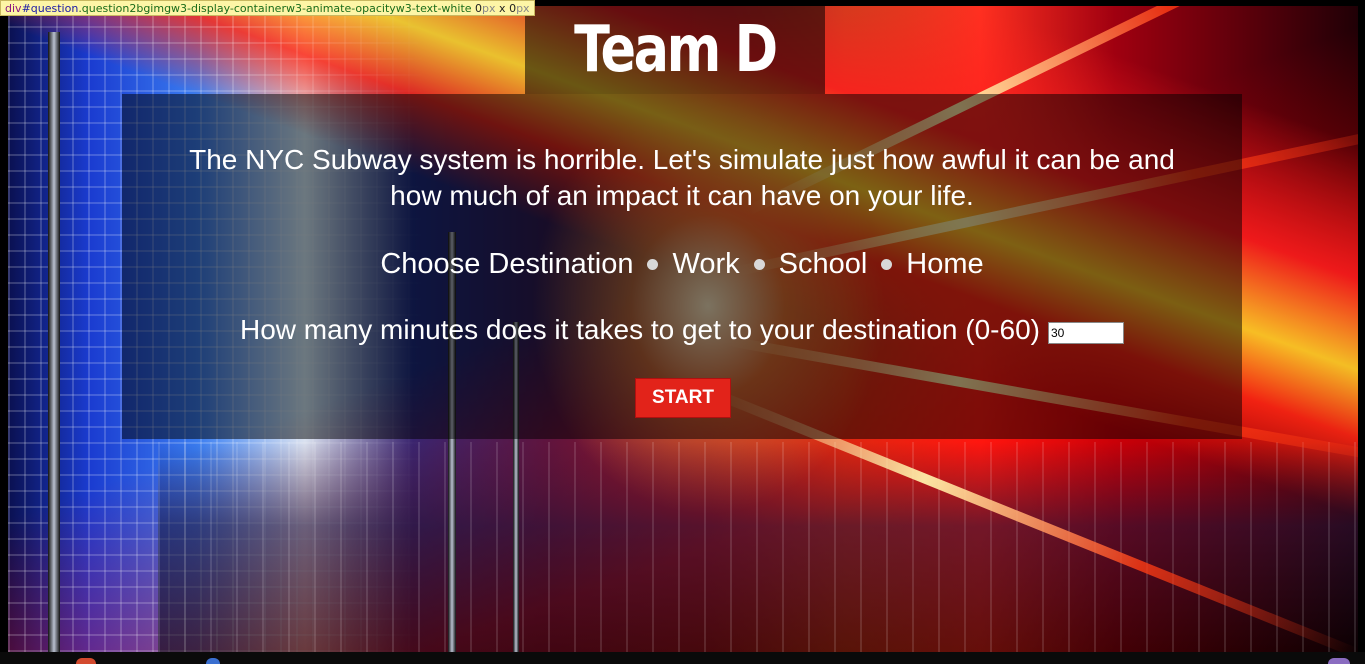  Describe the element at coordinates (507, 264) in the screenshot. I see `destination-label: Choose Destination` at that location.